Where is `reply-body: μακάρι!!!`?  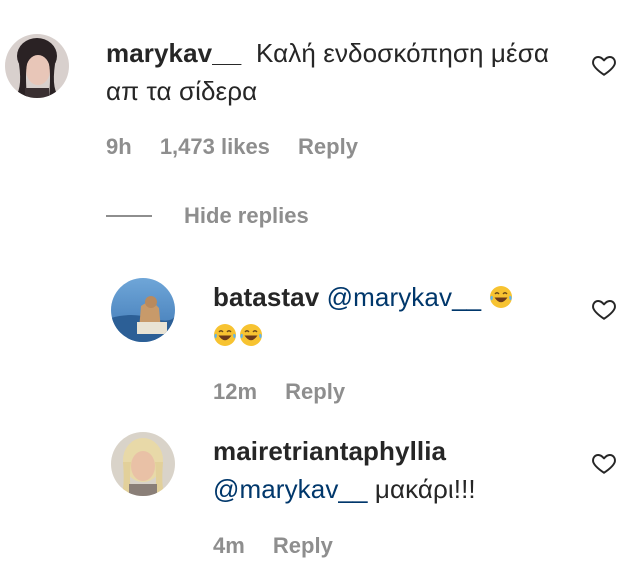 reply-body: μακάρι!!! is located at coordinates (425, 489).